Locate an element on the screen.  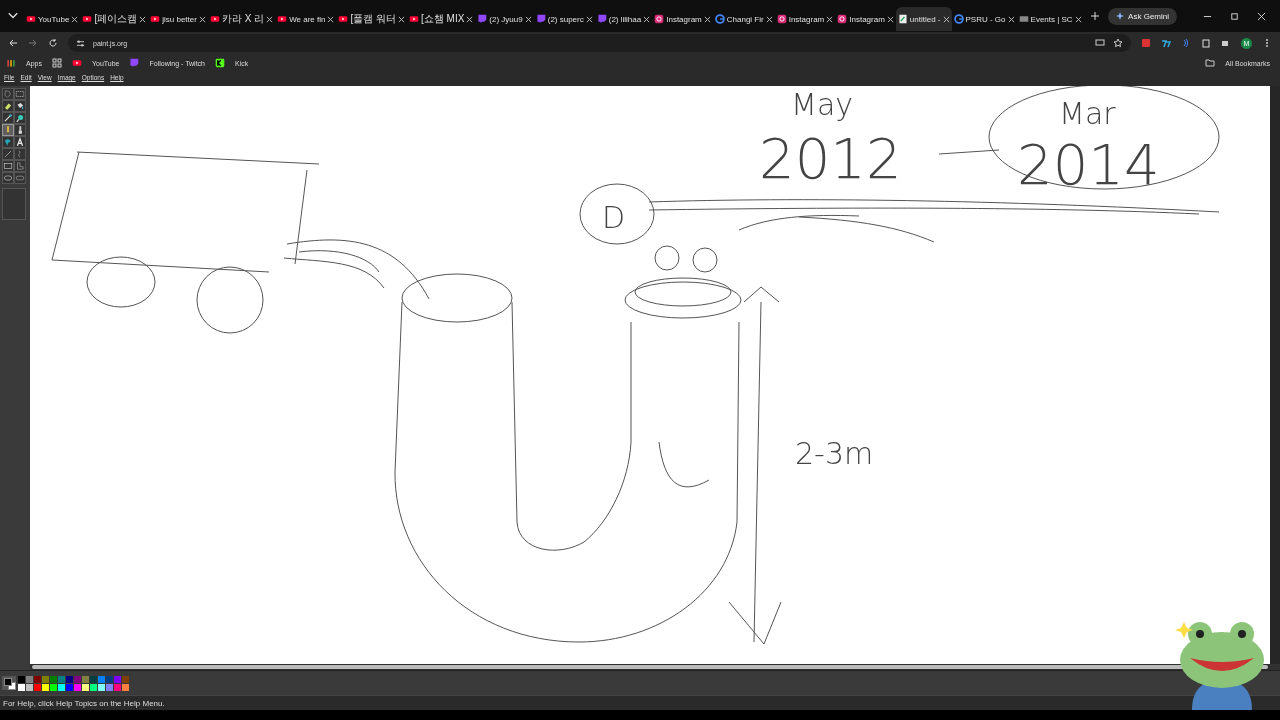
extensions-puzzle-icon is located at coordinates (1206, 43).